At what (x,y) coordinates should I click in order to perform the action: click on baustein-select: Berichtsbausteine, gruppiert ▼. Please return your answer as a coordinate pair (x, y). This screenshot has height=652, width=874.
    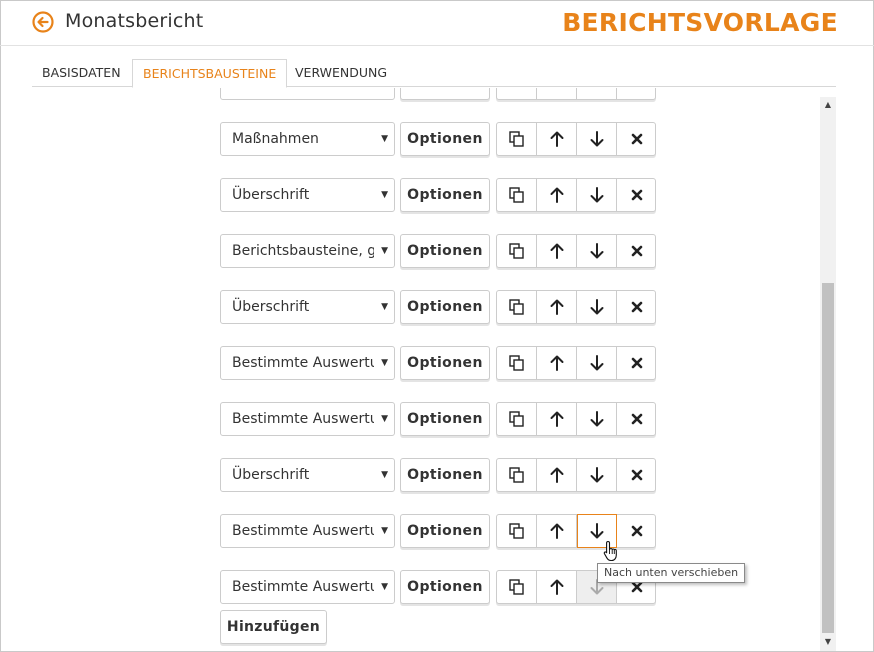
    Looking at the image, I should click on (307, 251).